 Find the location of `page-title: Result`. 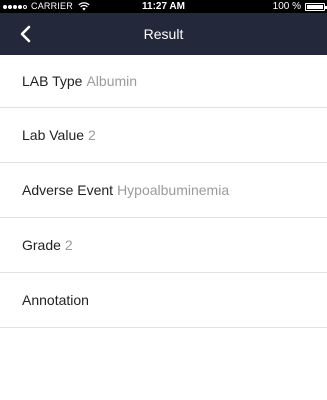

page-title: Result is located at coordinates (163, 34).